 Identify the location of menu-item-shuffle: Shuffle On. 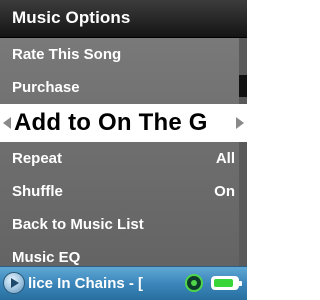
(123, 191).